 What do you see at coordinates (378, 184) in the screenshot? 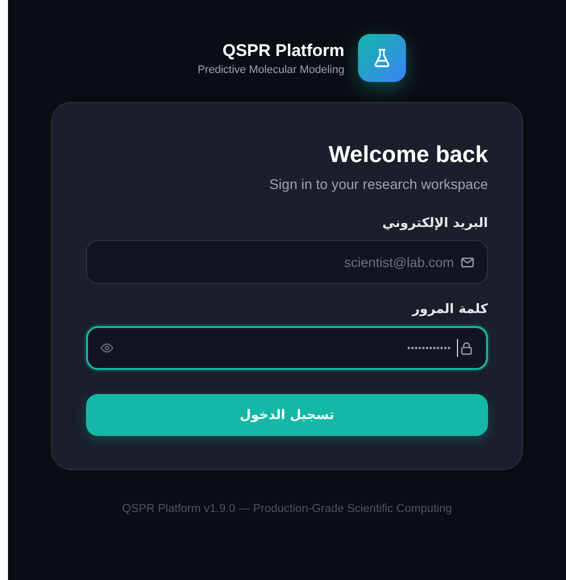
I see `card-subtitle: Sign in to your research workspace` at bounding box center [378, 184].